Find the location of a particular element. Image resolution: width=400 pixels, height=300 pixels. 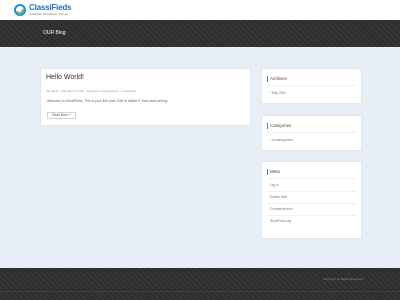

page-title: OUR Blog is located at coordinates (54, 33).